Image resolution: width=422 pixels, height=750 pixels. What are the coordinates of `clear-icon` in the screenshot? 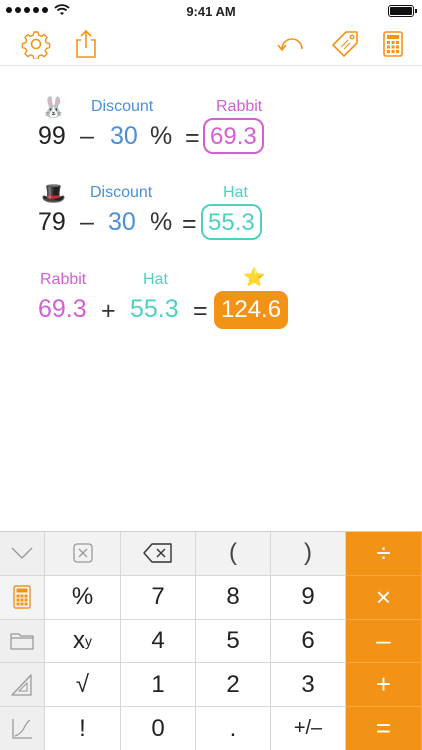 It's located at (82, 553).